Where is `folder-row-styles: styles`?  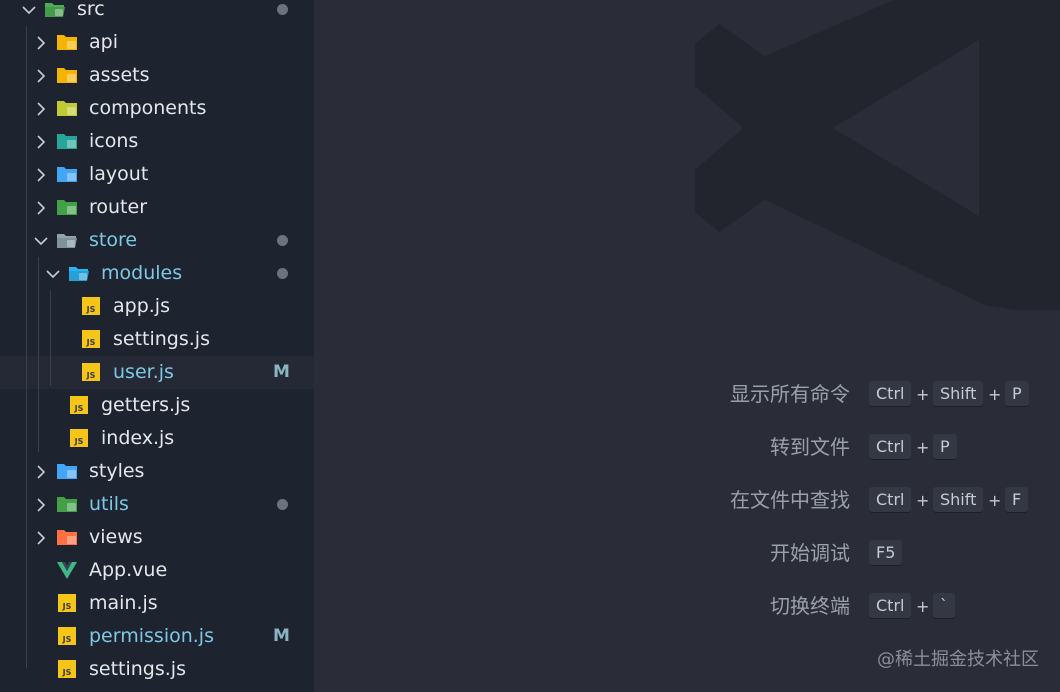 folder-row-styles: styles is located at coordinates (157, 471).